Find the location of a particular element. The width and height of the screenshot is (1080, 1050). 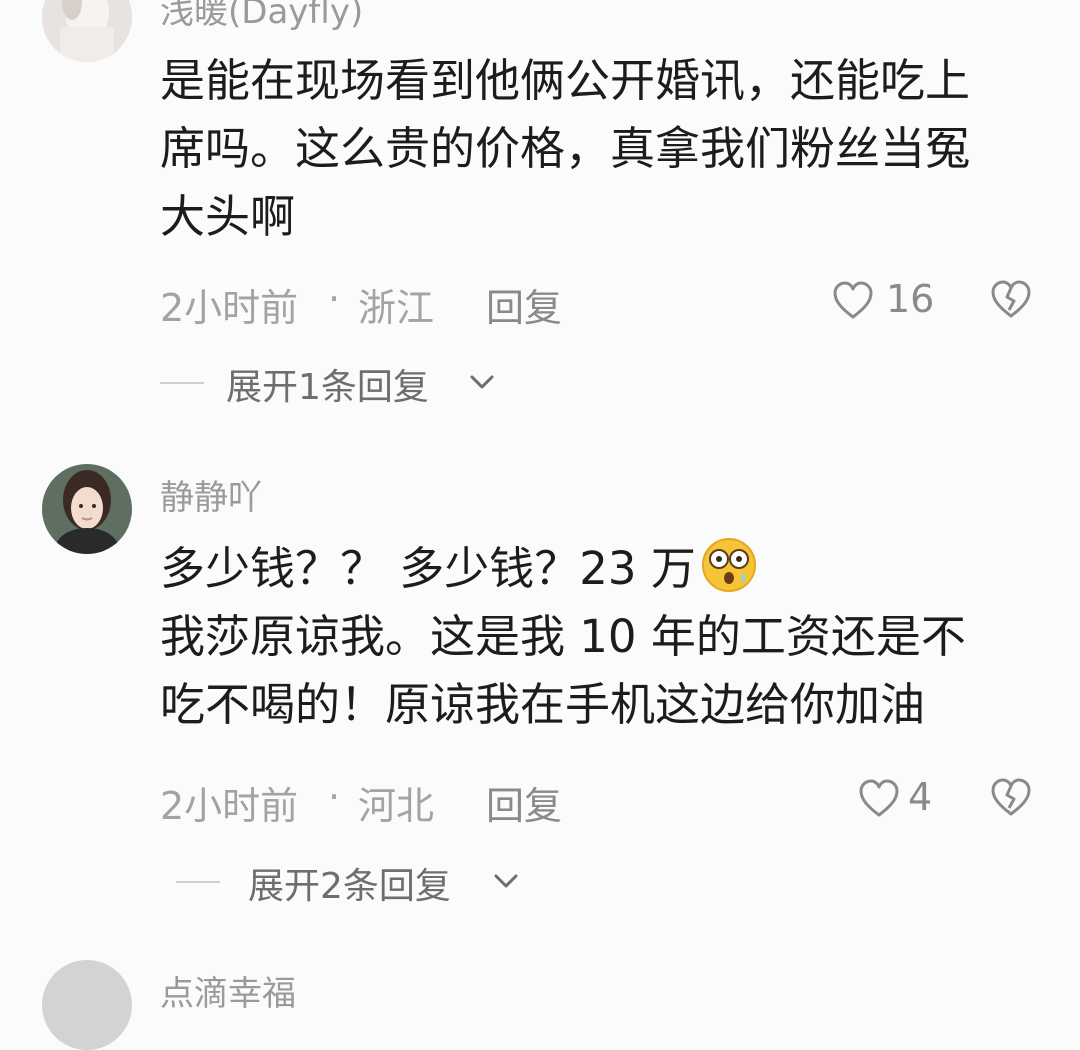

region-label: 浙江 is located at coordinates (396, 308).